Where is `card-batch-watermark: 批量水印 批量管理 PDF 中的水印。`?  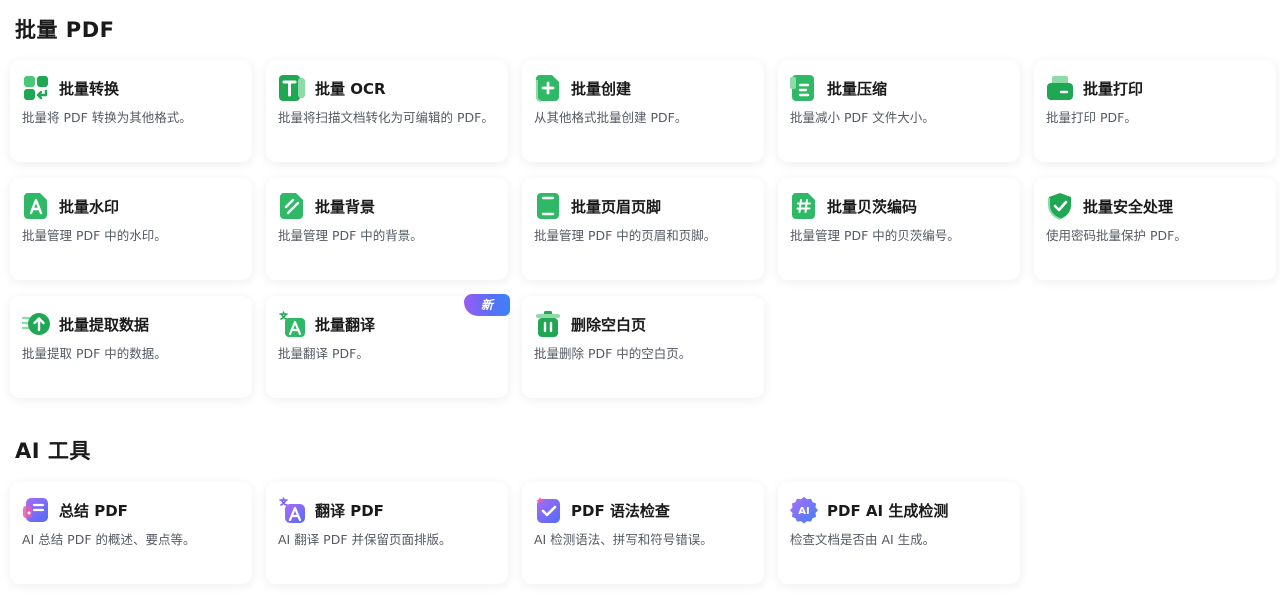
card-batch-watermark: 批量水印 批量管理 PDF 中的水印。 is located at coordinates (131, 229).